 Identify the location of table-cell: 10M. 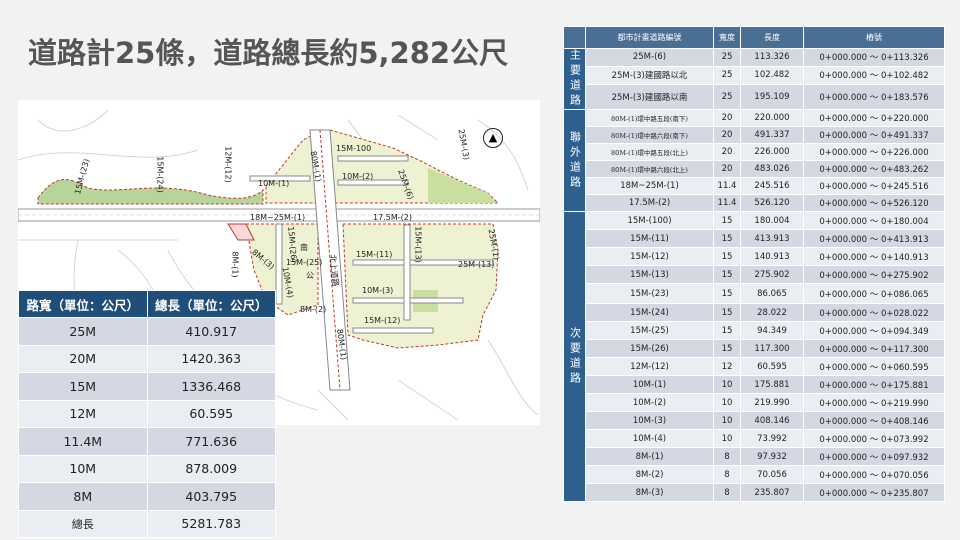
(83, 468).